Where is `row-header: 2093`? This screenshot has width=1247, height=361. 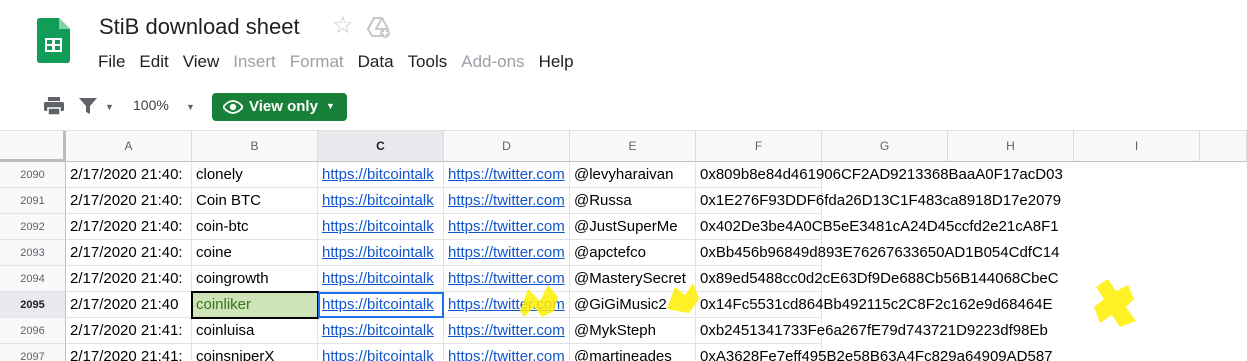 row-header: 2093 is located at coordinates (33, 253).